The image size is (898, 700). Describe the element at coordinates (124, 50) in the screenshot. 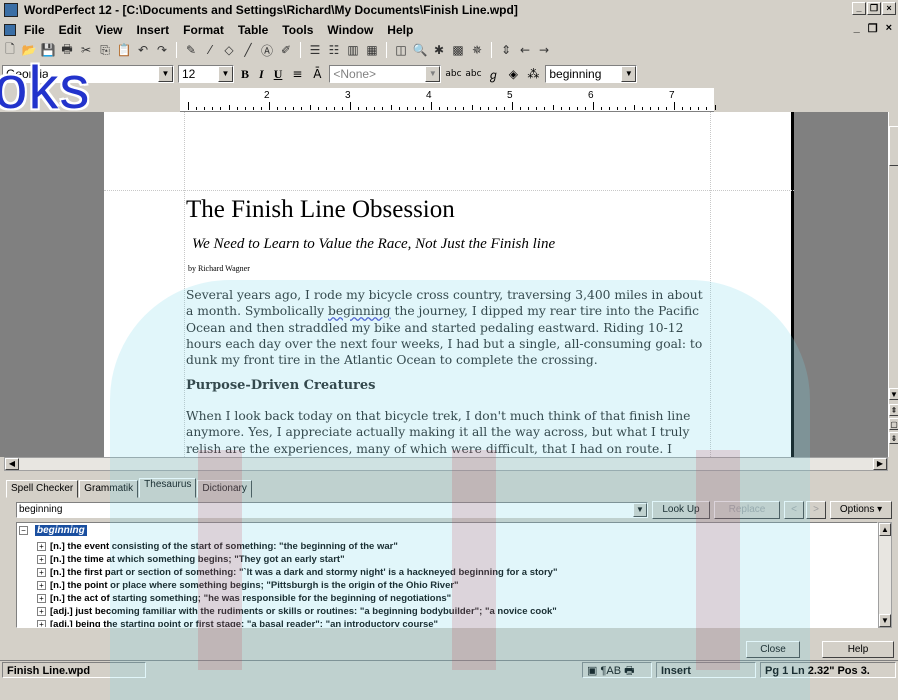

I see `paste-icon: 📋` at that location.